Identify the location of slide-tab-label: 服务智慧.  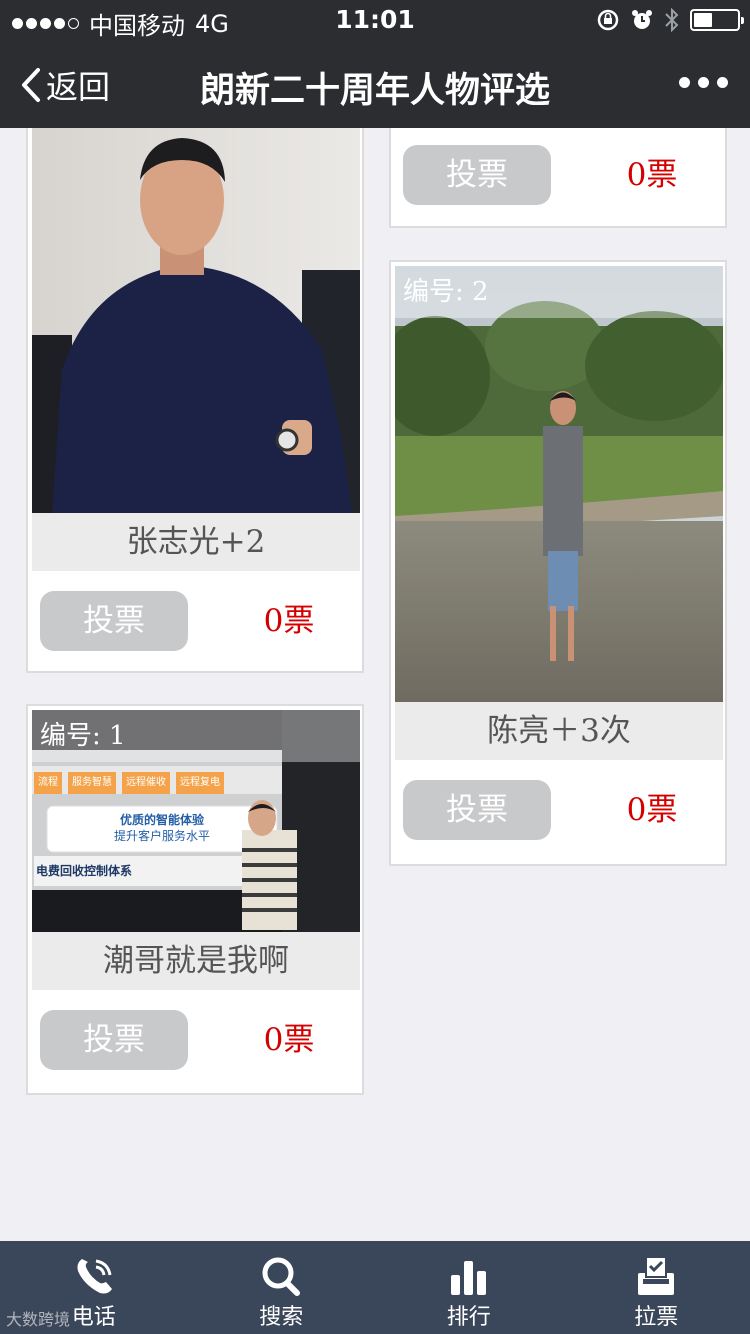
(92, 783).